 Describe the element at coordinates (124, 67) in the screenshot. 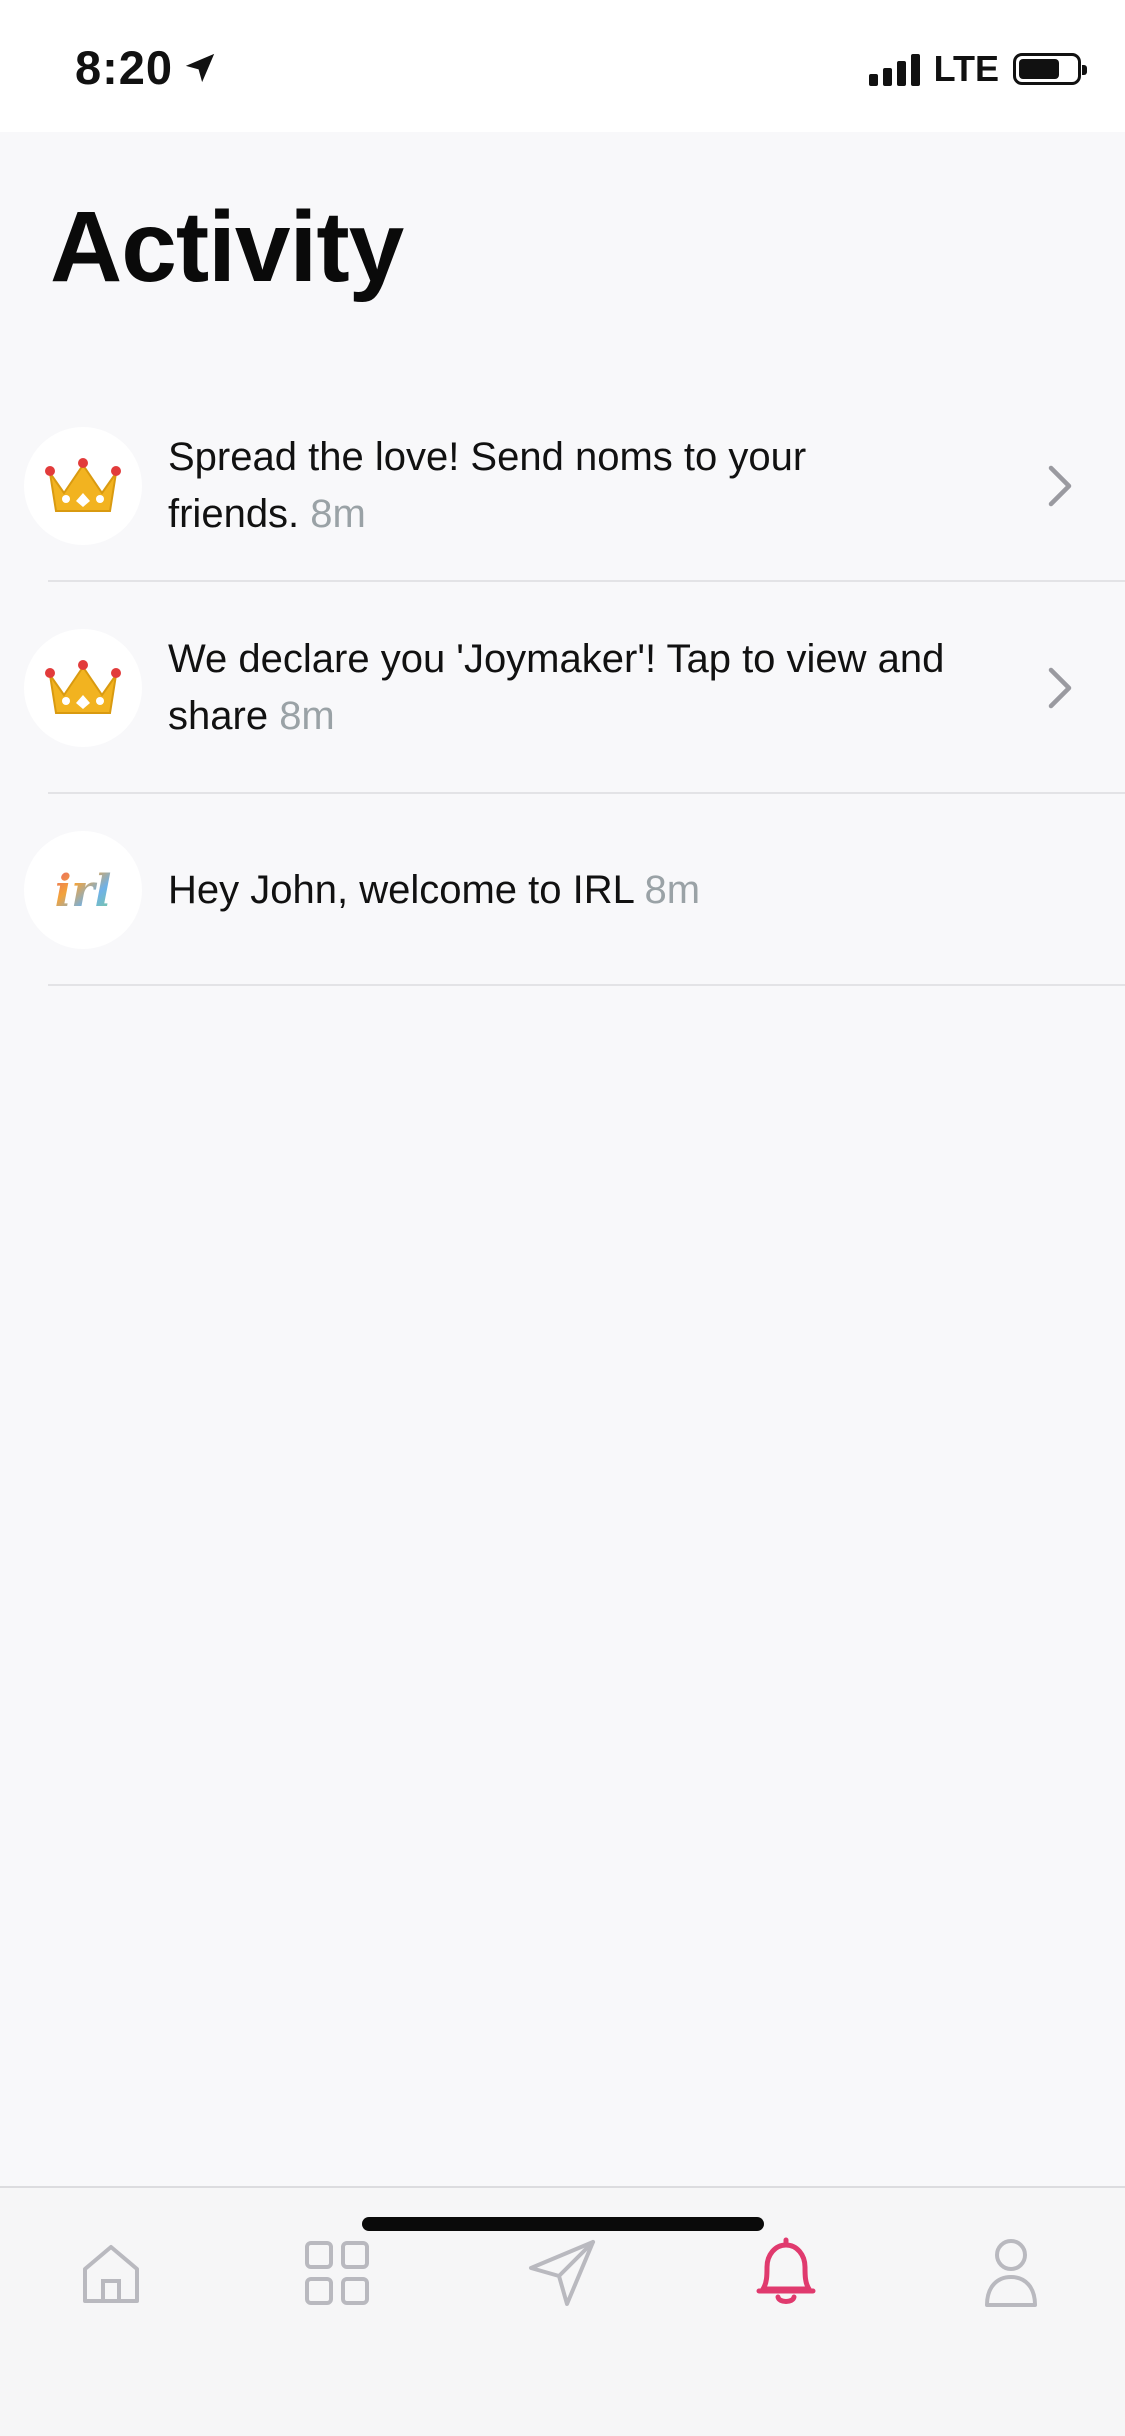

I see `clock-text: 8:20` at that location.